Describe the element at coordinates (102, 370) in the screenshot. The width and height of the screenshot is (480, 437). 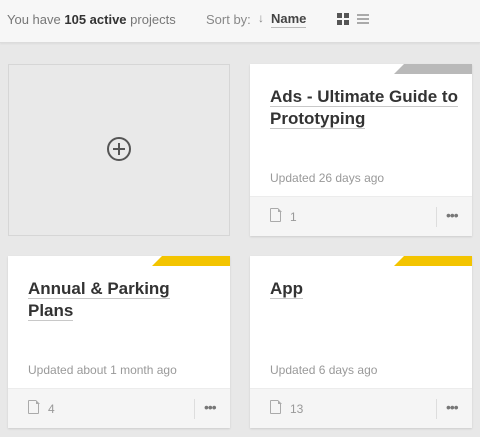
I see `project-updated: Updated about 1 month ago` at that location.